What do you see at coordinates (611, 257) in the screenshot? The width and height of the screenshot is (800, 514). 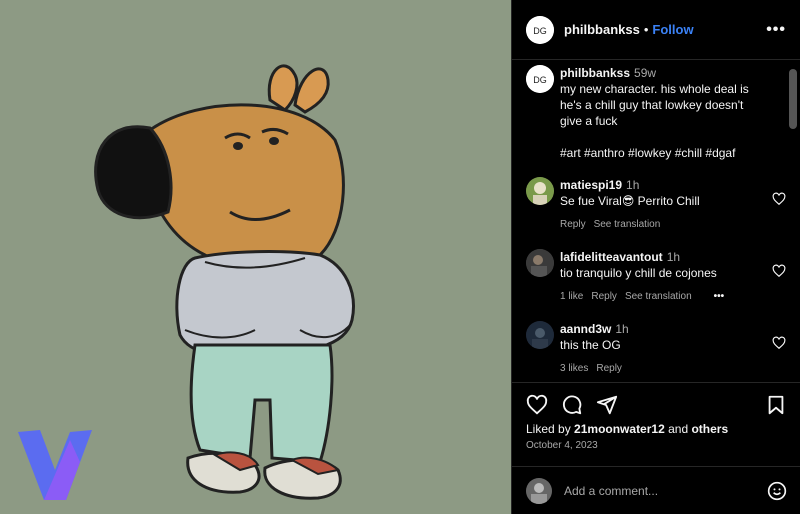 I see `comment-username: lafidelitteavantout` at bounding box center [611, 257].